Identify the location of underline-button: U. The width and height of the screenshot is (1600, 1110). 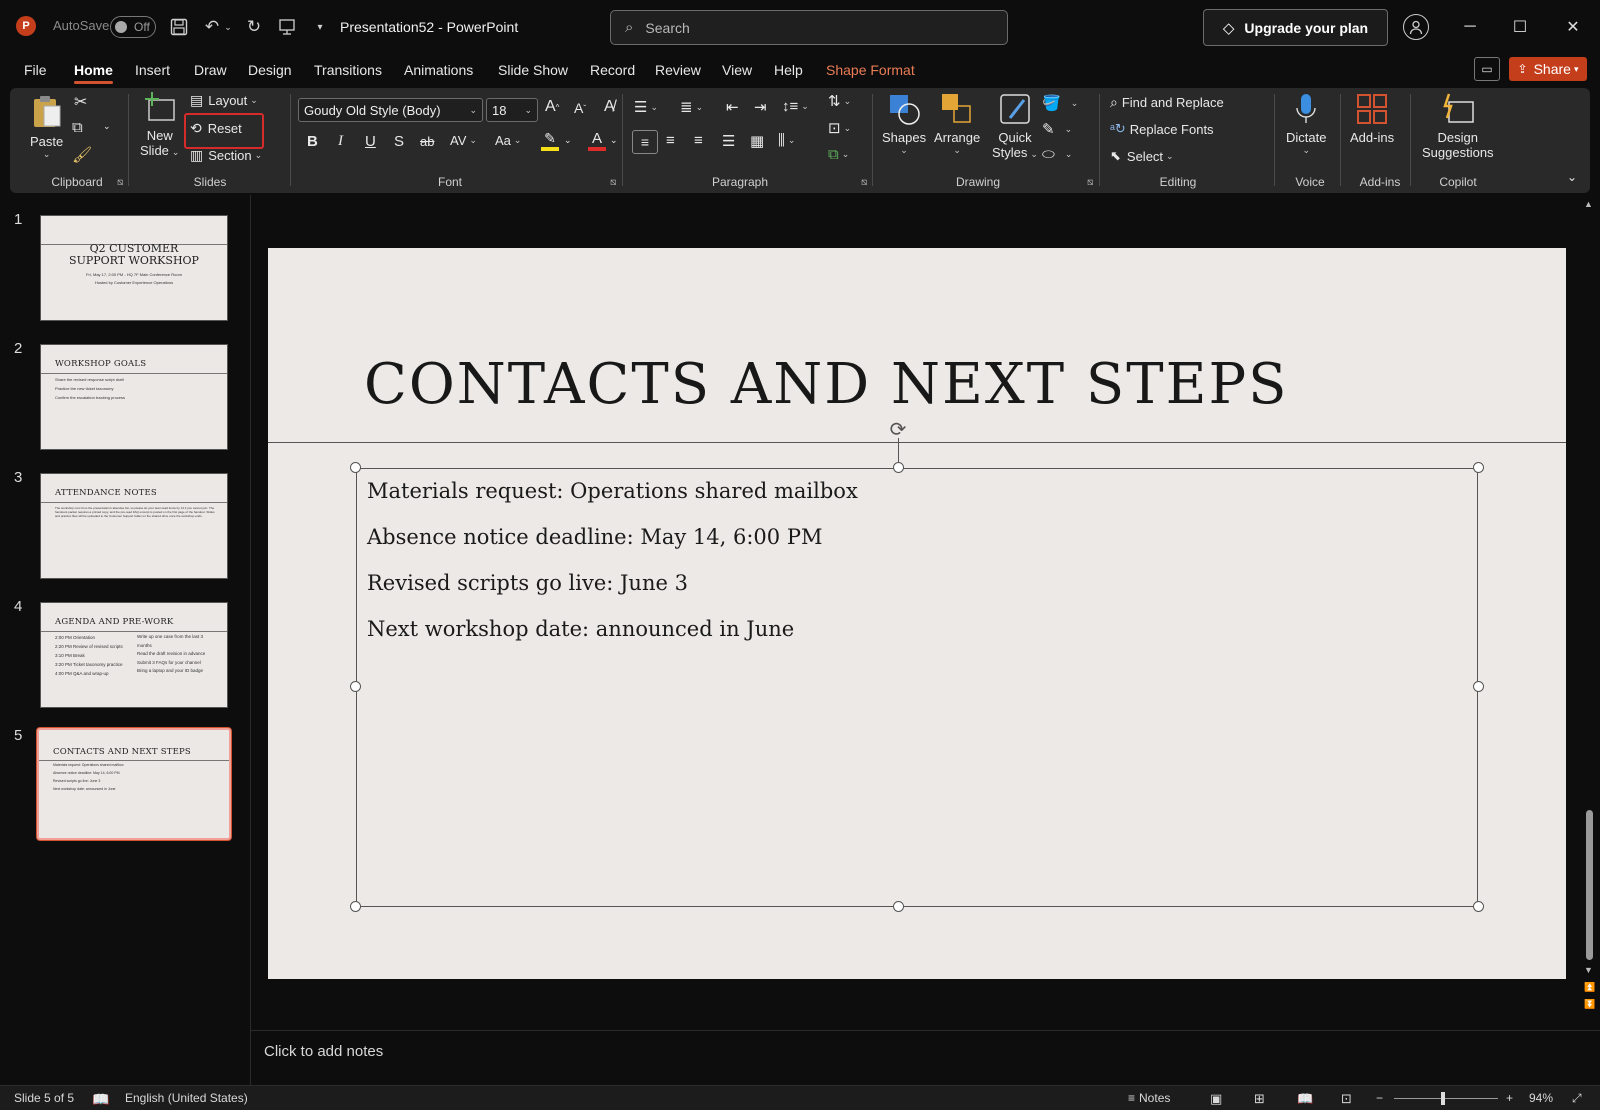
(370, 141).